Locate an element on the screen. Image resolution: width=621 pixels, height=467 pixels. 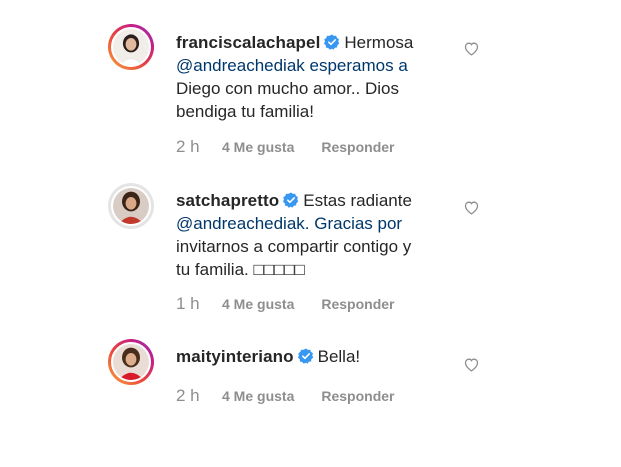
comment-username: franciscalachapel is located at coordinates (248, 42).